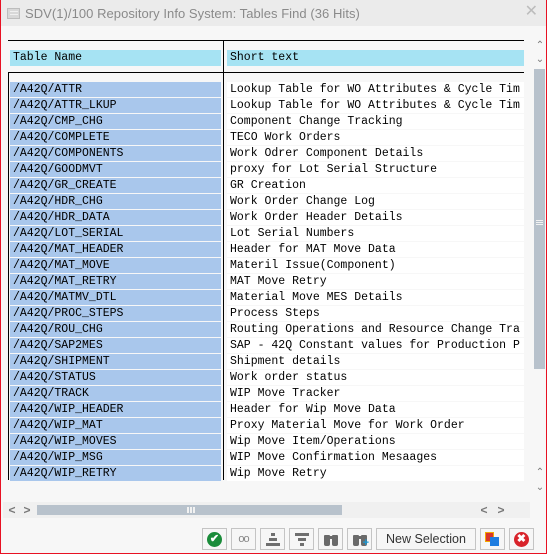  Describe the element at coordinates (330, 539) in the screenshot. I see `find-button` at that location.